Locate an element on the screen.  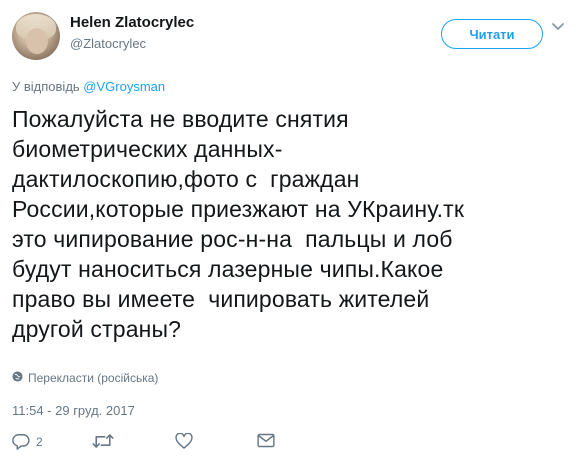
author-name: Helen Zlatocrylec is located at coordinates (132, 22).